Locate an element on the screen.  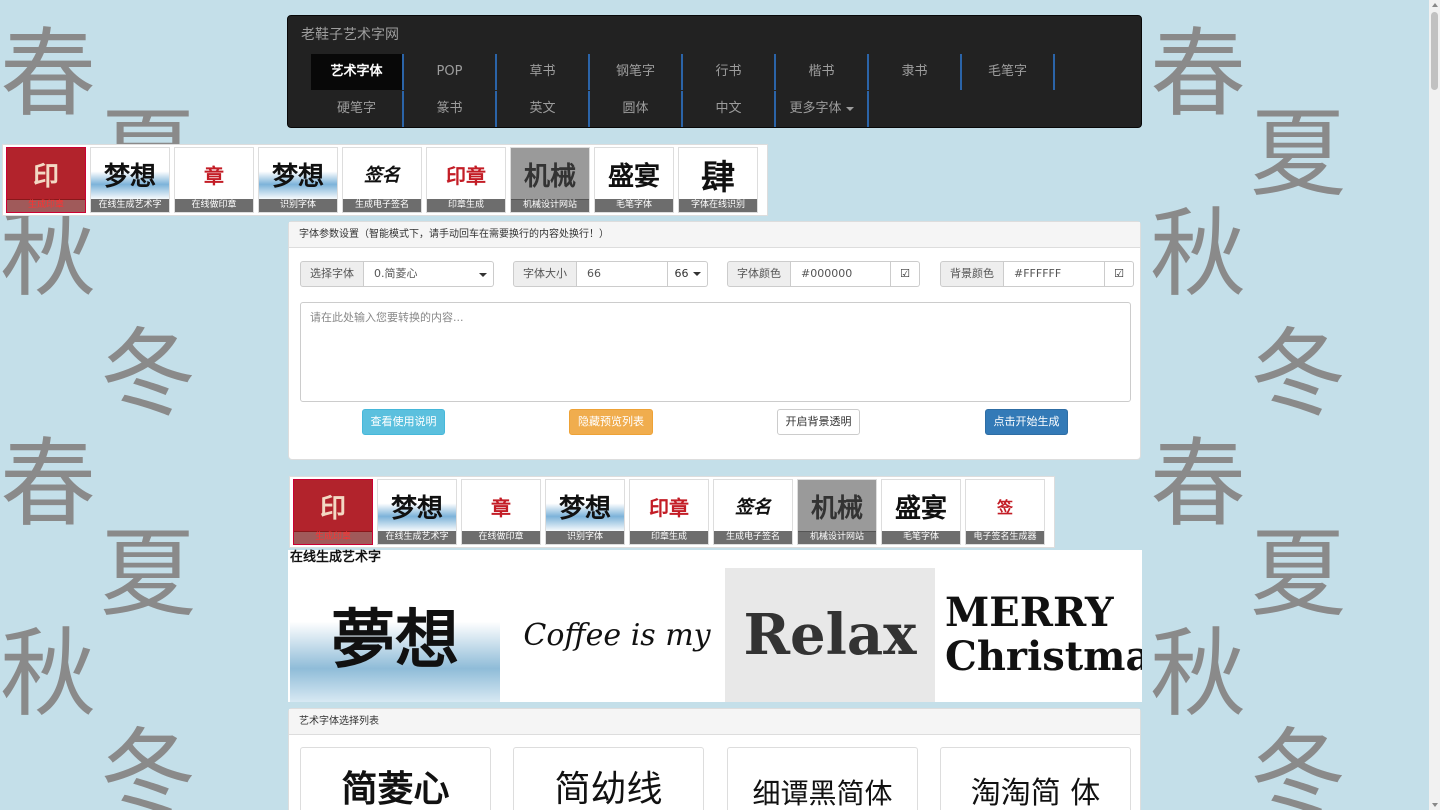
generate-button: 点击开始生成 is located at coordinates (1026, 422).